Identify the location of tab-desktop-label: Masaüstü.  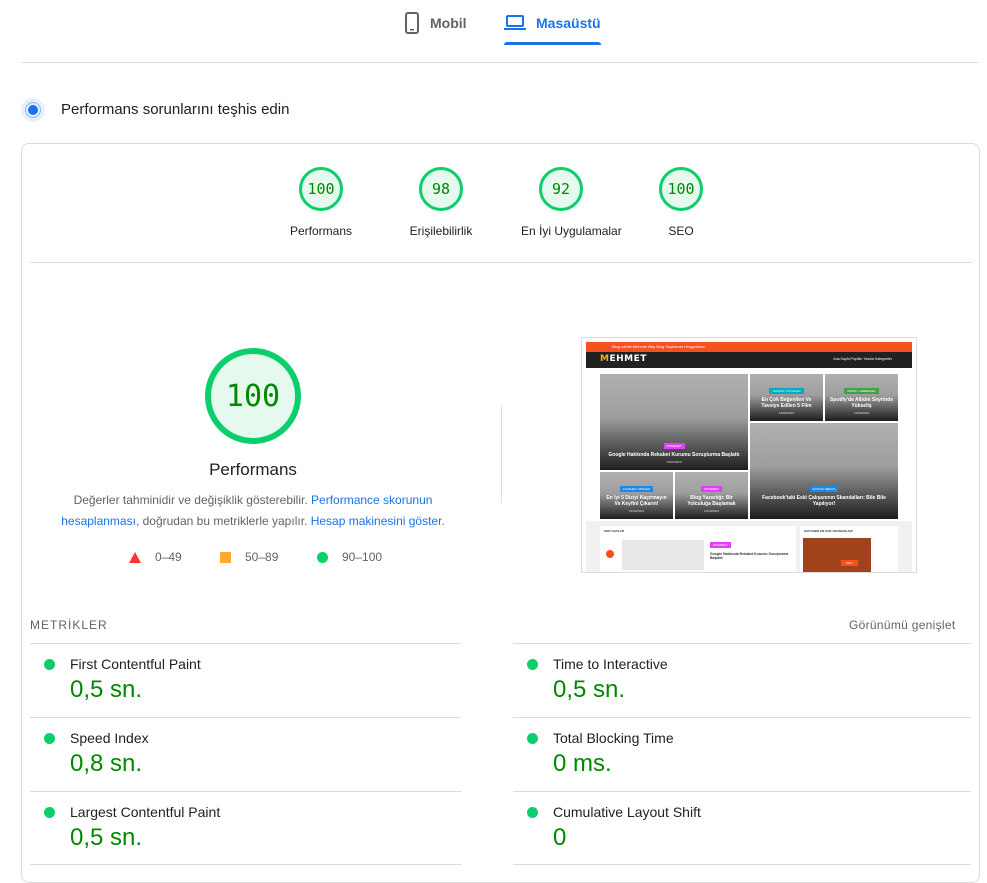
(568, 22).